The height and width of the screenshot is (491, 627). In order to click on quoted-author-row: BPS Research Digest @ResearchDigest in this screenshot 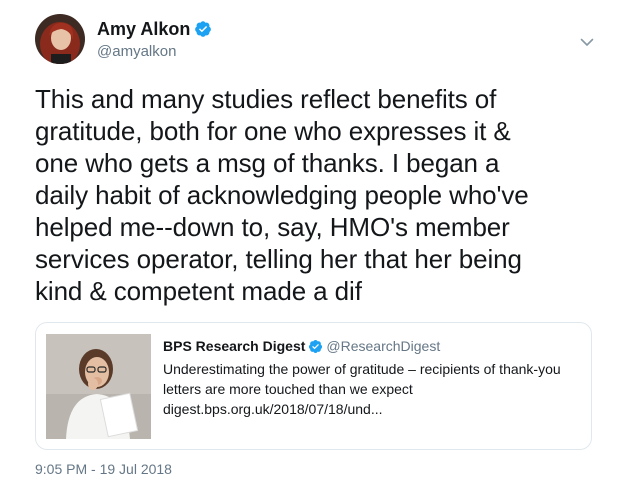, I will do `click(373, 346)`.